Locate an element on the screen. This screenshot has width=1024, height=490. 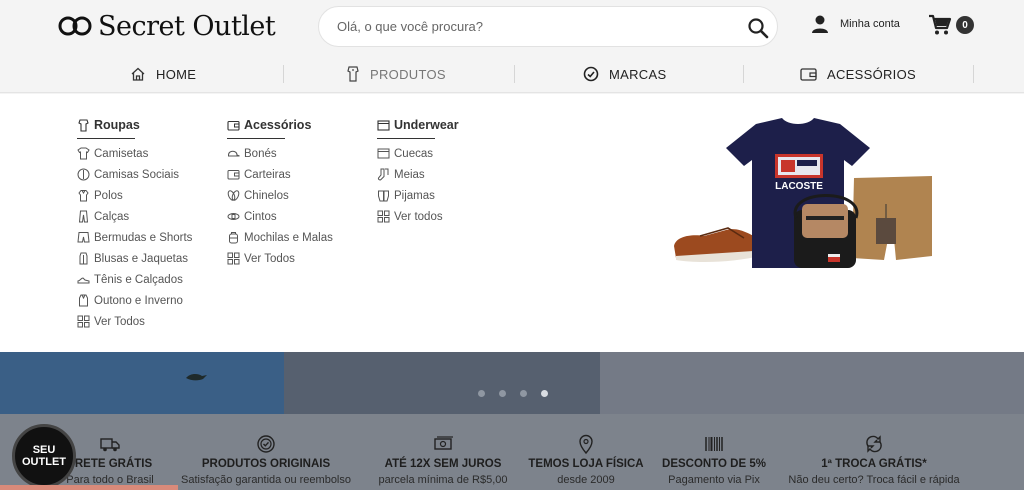
seal-text: SEU OUTLET is located at coordinates (44, 456).